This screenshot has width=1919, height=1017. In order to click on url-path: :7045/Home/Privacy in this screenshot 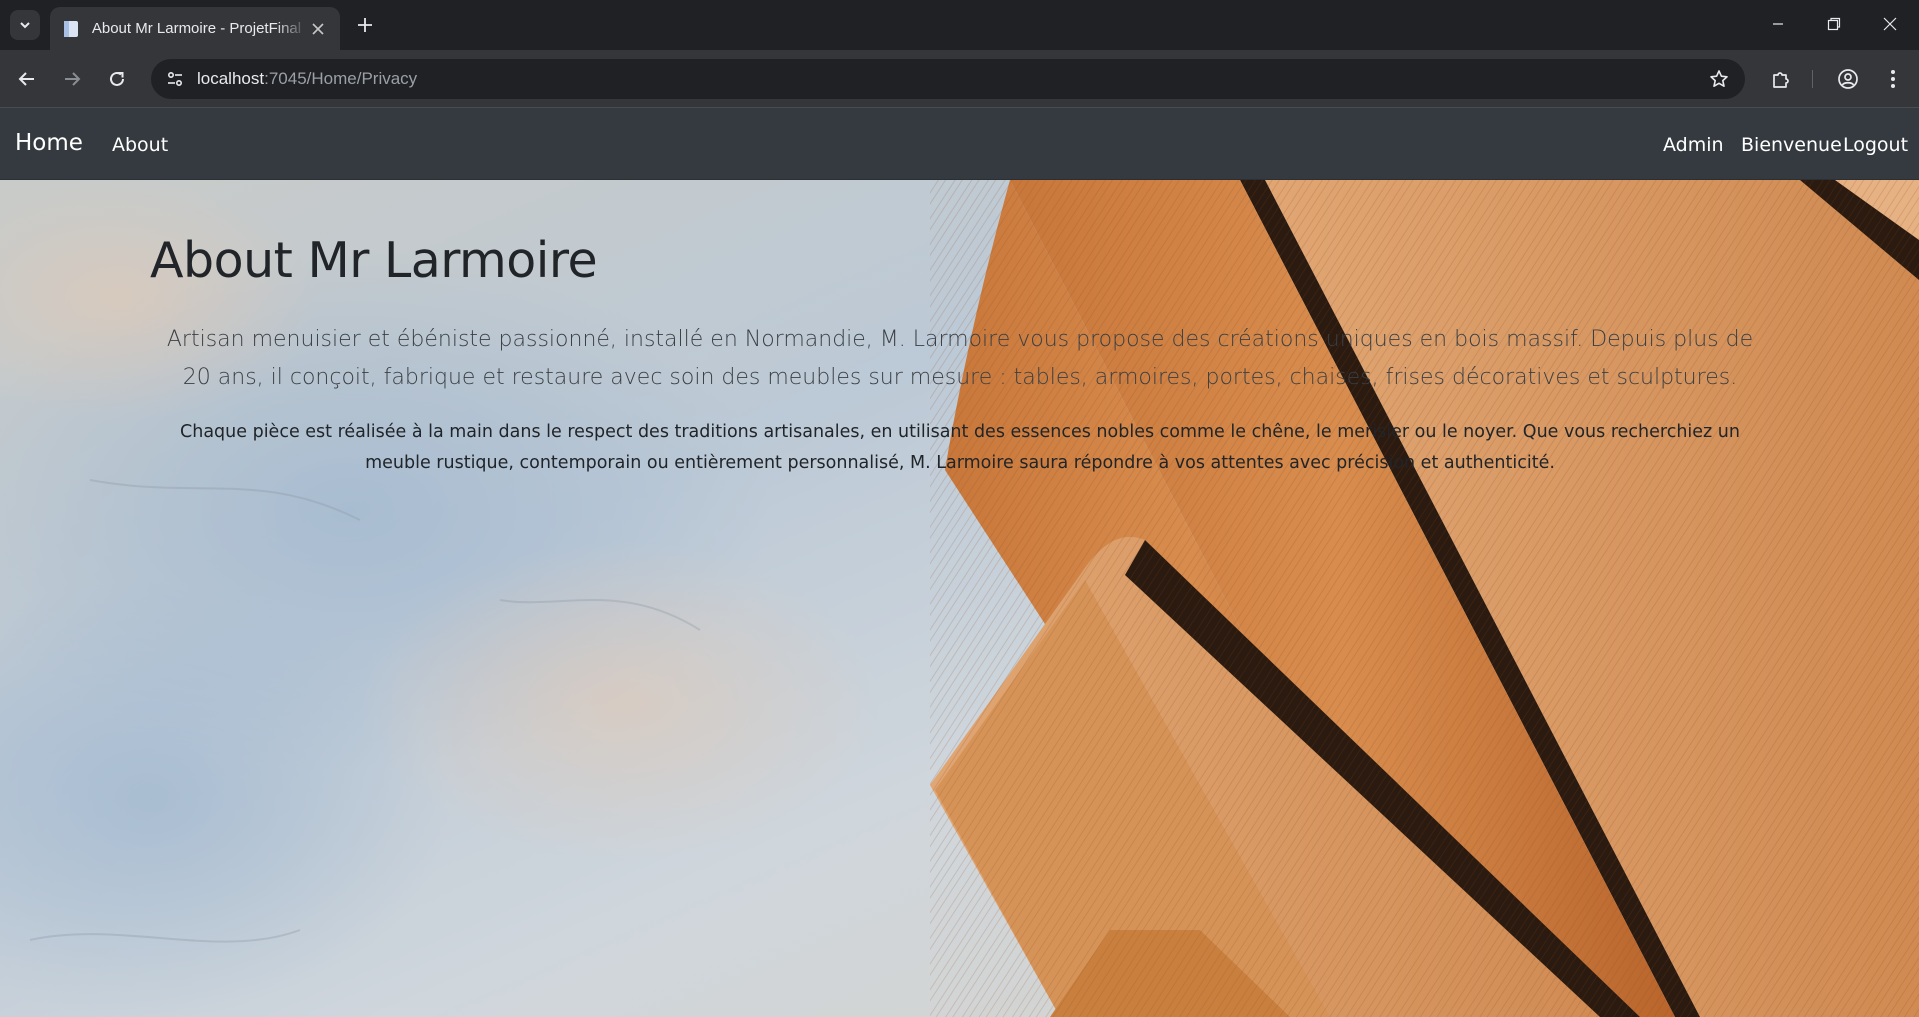, I will do `click(341, 78)`.